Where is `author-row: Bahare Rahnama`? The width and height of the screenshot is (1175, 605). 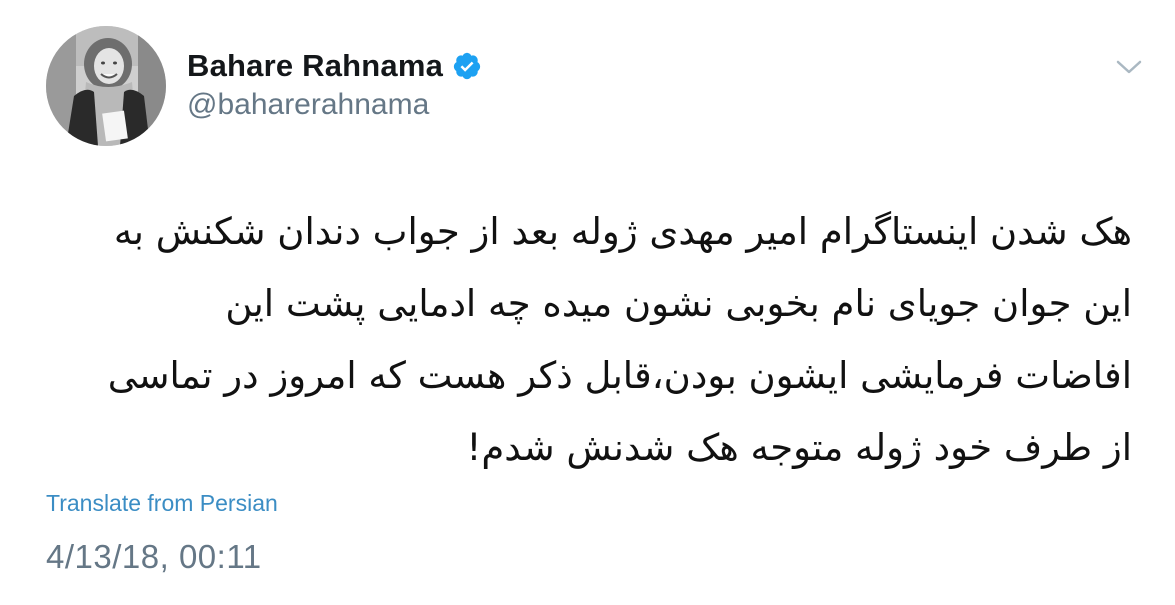
author-row: Bahare Rahnama is located at coordinates (334, 66).